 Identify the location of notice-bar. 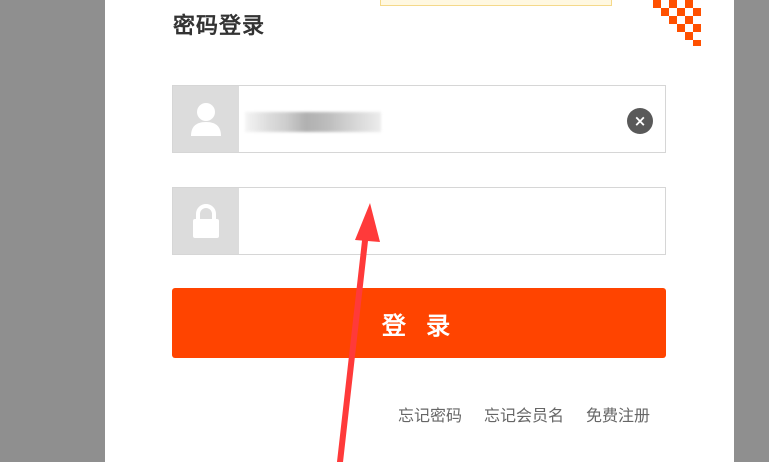
(496, 3).